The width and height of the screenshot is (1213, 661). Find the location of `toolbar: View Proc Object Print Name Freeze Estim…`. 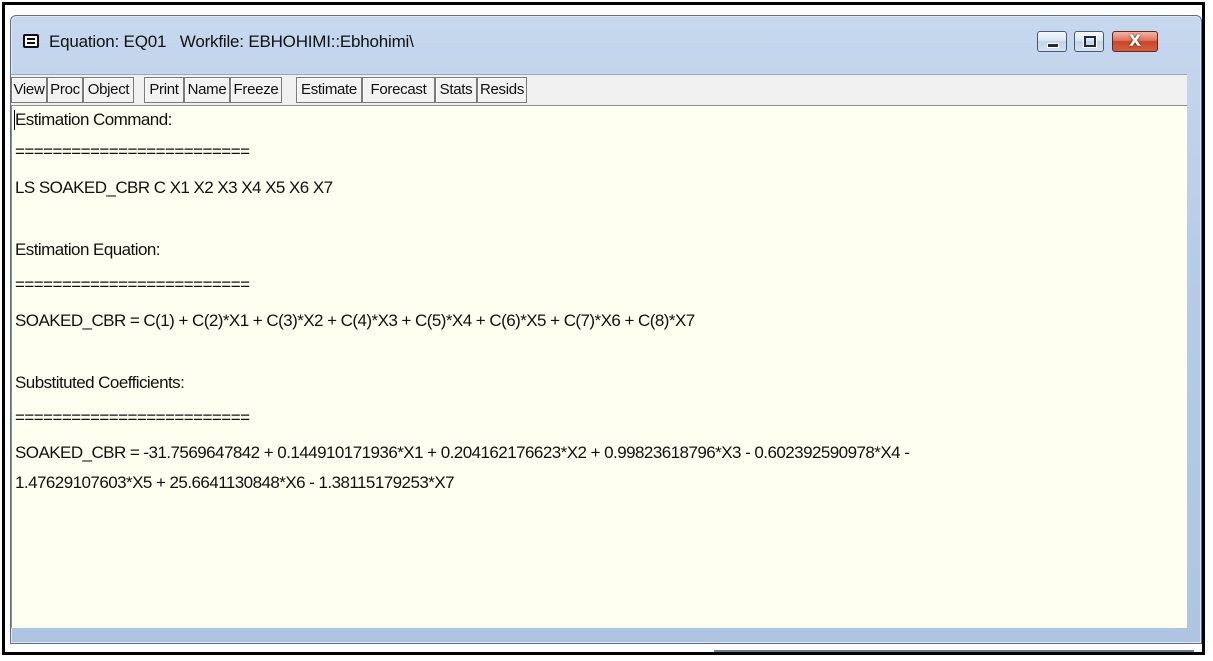

toolbar: View Proc Object Print Name Freeze Estim… is located at coordinates (599, 89).